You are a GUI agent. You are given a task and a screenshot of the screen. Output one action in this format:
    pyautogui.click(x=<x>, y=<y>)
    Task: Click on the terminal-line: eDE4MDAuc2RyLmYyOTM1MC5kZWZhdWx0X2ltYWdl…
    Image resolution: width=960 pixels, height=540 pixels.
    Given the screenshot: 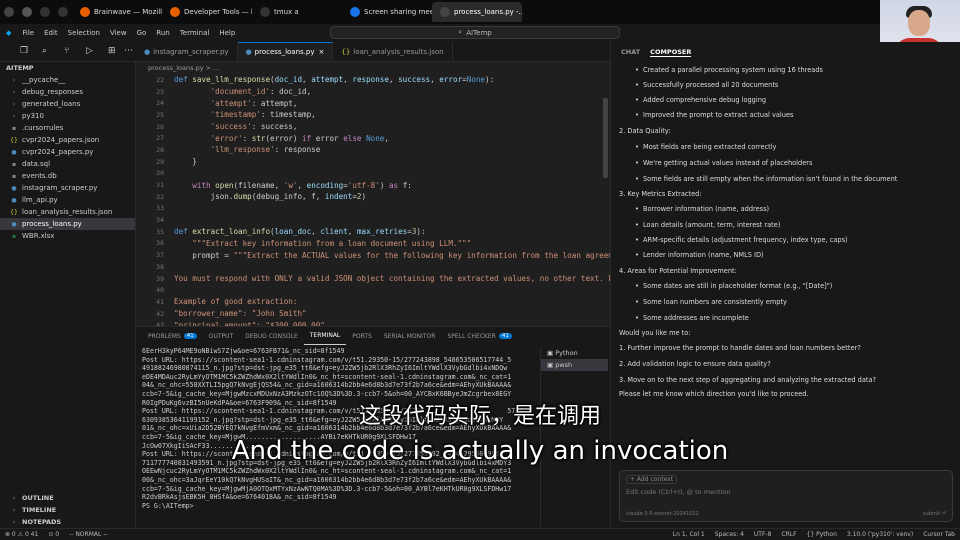 What is the action you would take?
    pyautogui.click(x=327, y=376)
    